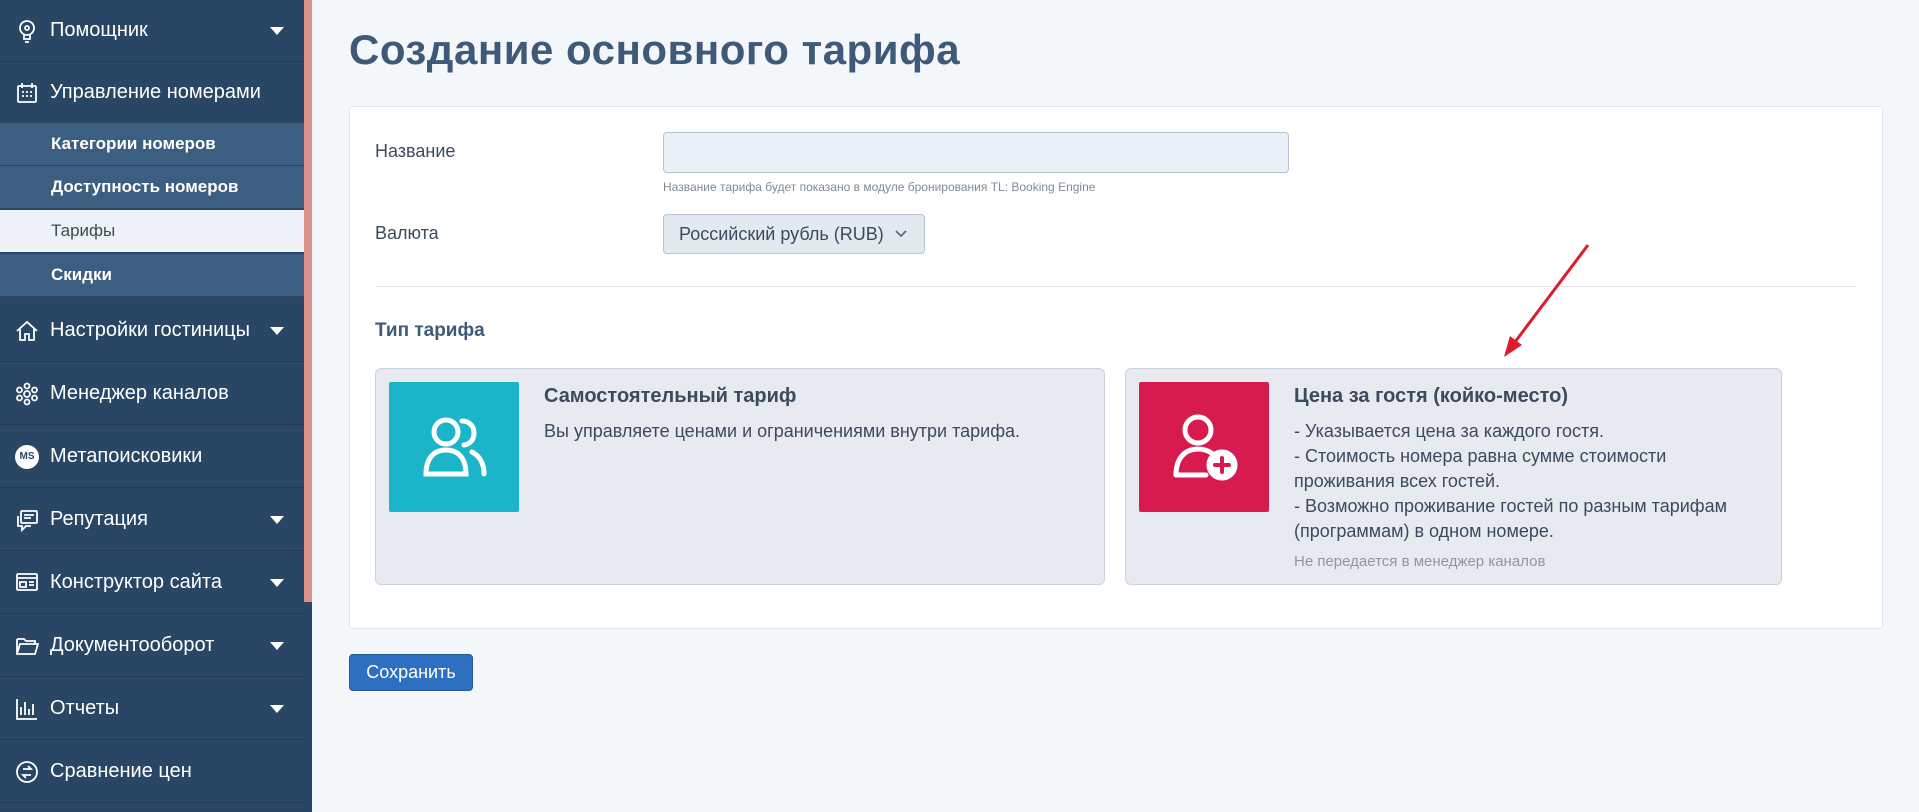  I want to click on sidebar-item-site-builder: Конструктор сайта, so click(152, 583).